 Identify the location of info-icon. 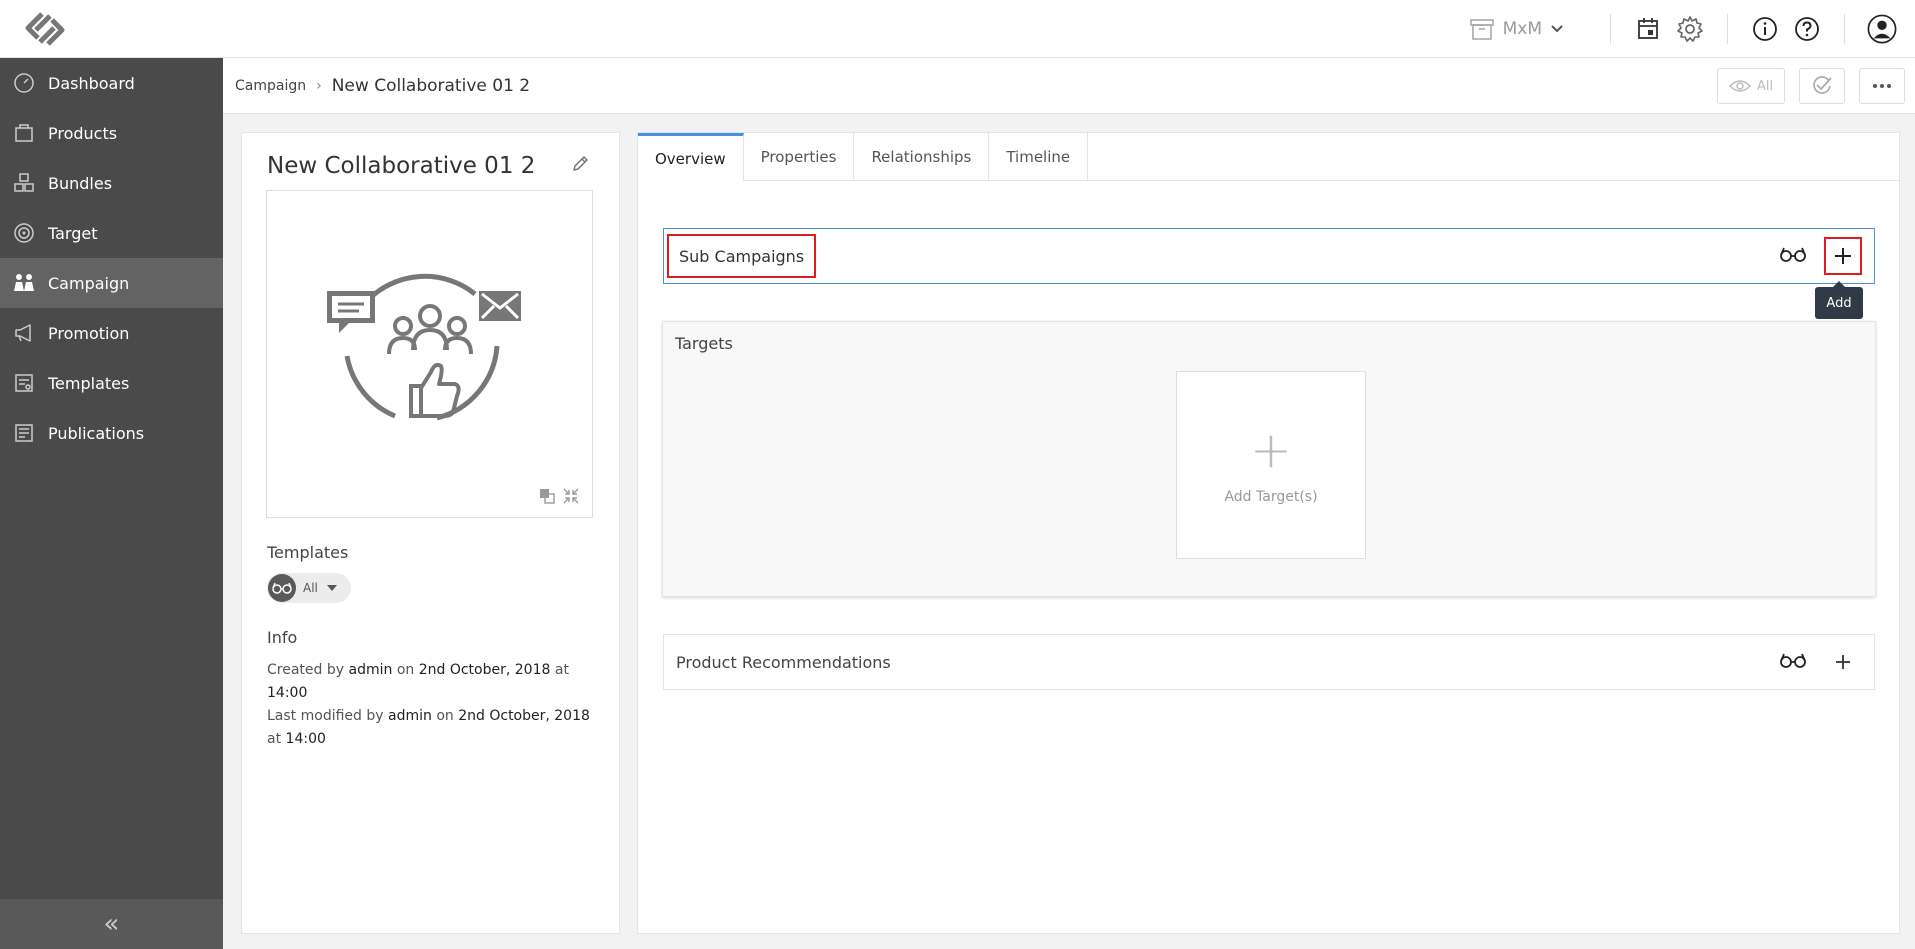
(1765, 29).